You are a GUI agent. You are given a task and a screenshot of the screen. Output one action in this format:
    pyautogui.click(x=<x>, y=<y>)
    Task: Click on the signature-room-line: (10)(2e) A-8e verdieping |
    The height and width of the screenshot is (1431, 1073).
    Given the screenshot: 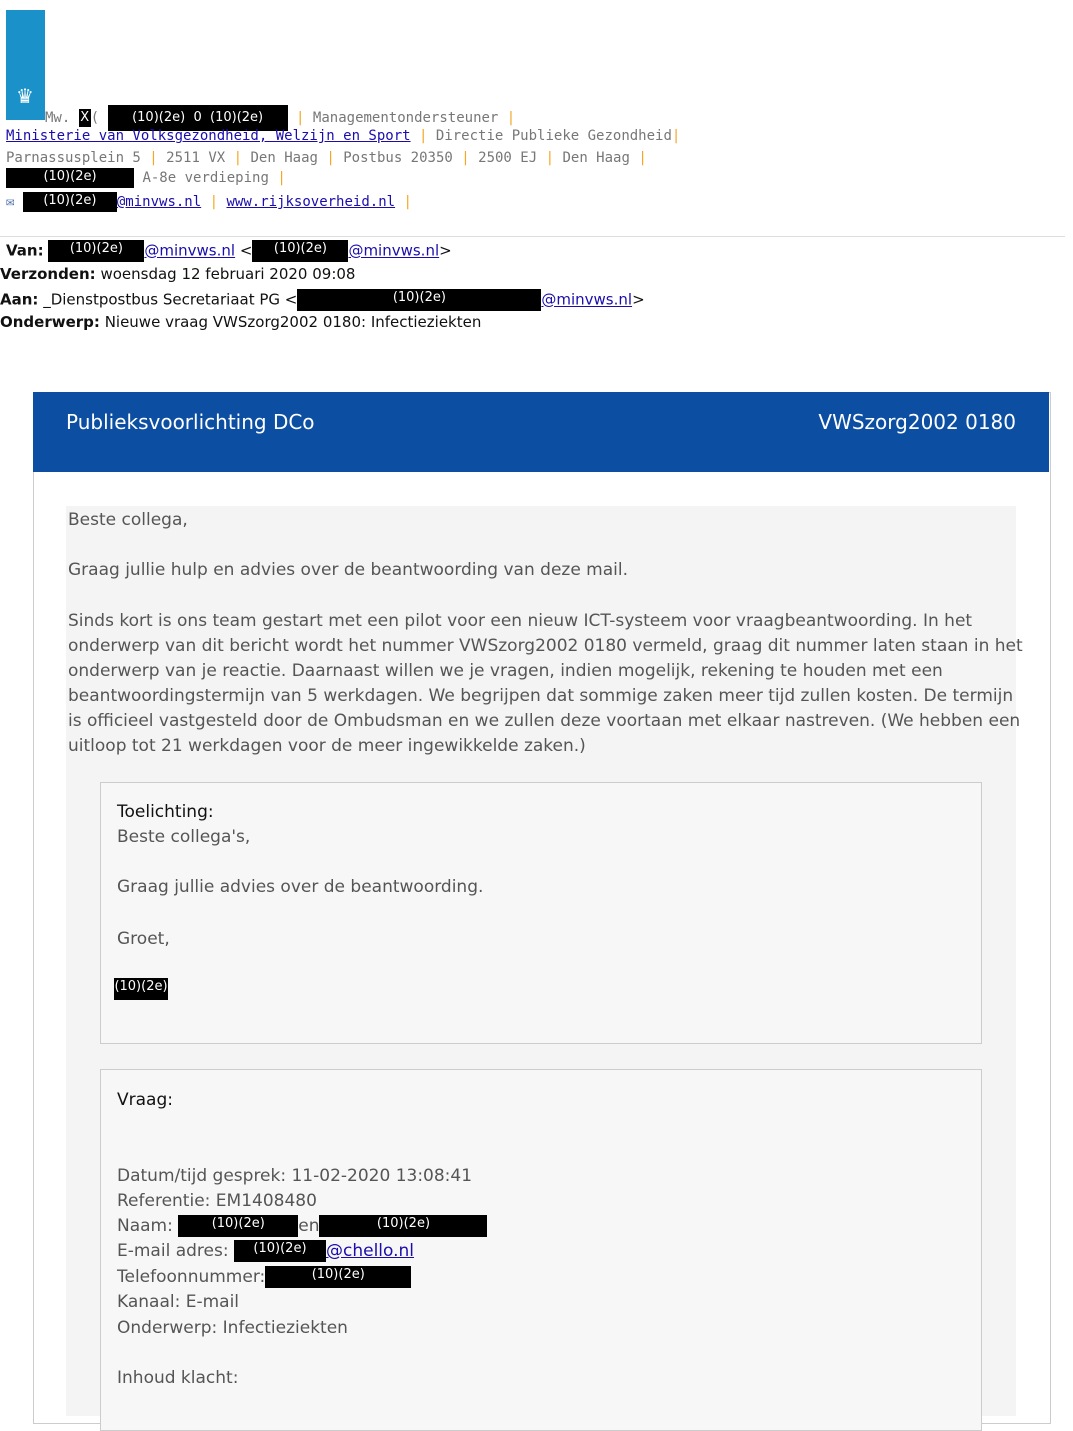 What is the action you would take?
    pyautogui.click(x=146, y=178)
    